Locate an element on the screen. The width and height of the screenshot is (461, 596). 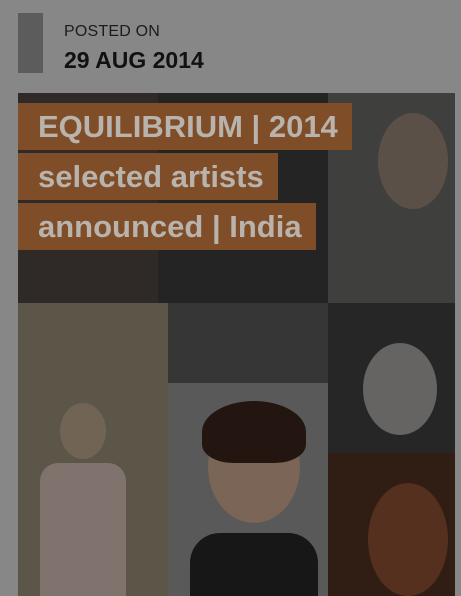
posted-on-label: POSTED ON is located at coordinates (112, 31).